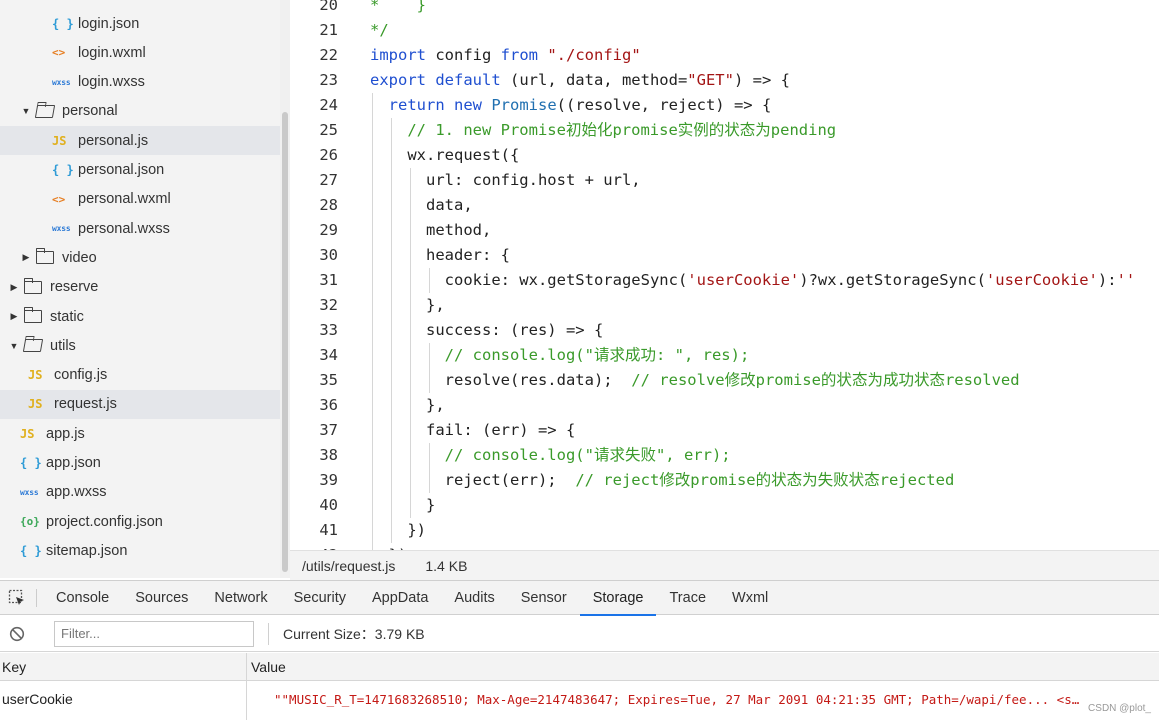 The width and height of the screenshot is (1159, 720). I want to click on tree-file: { } sitemap.json, so click(140, 550).